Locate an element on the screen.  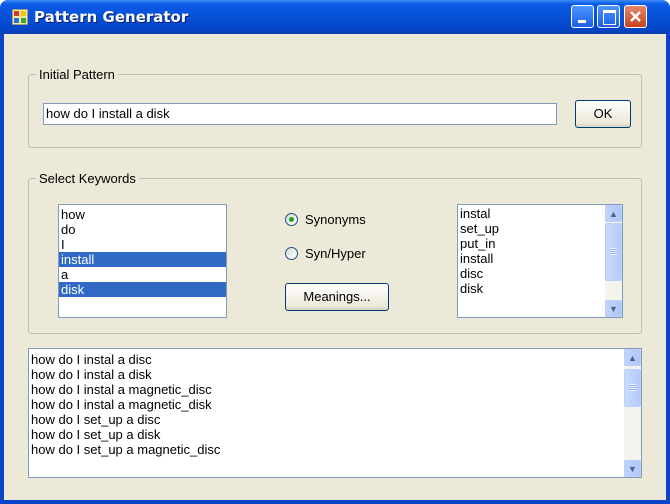
synonyms-radio: Synonyms is located at coordinates (325, 219).